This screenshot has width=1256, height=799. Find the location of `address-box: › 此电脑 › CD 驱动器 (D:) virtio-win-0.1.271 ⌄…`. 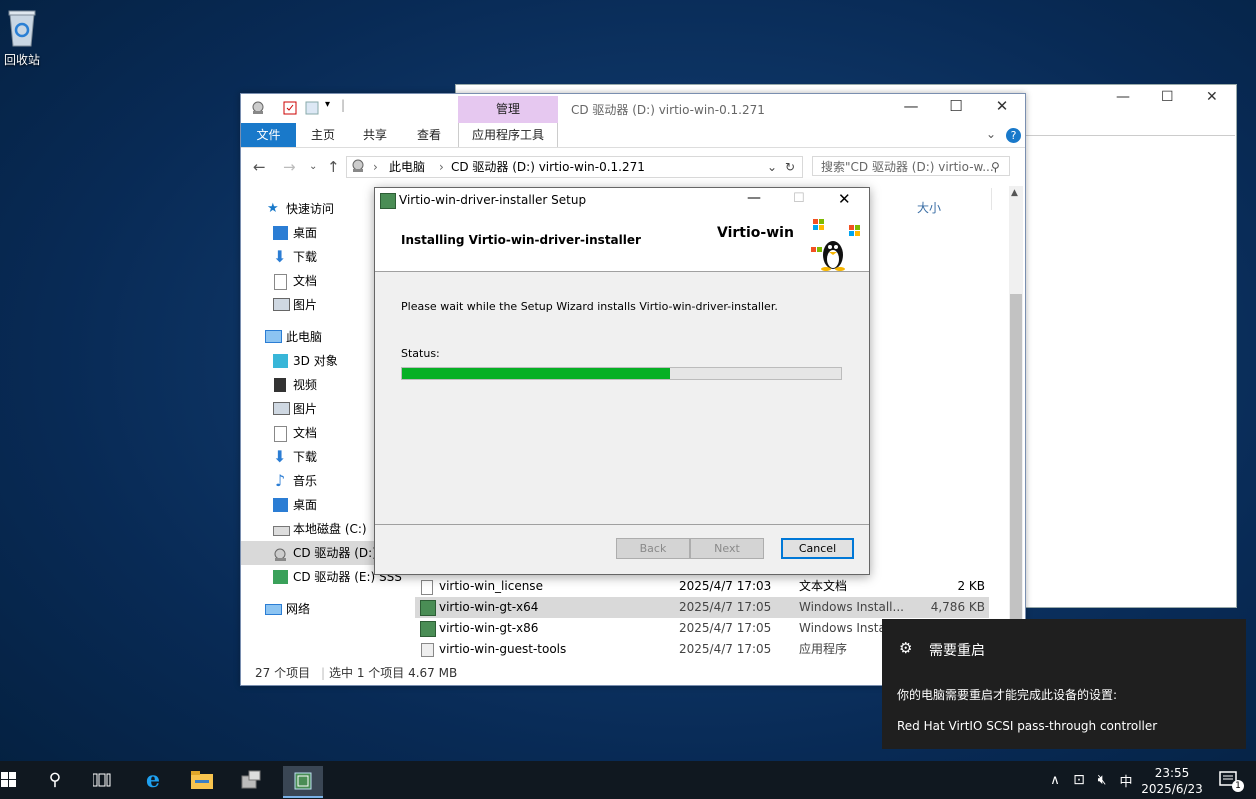

address-box: › 此电脑 › CD 驱动器 (D:) virtio-win-0.1.271 ⌄… is located at coordinates (574, 167).